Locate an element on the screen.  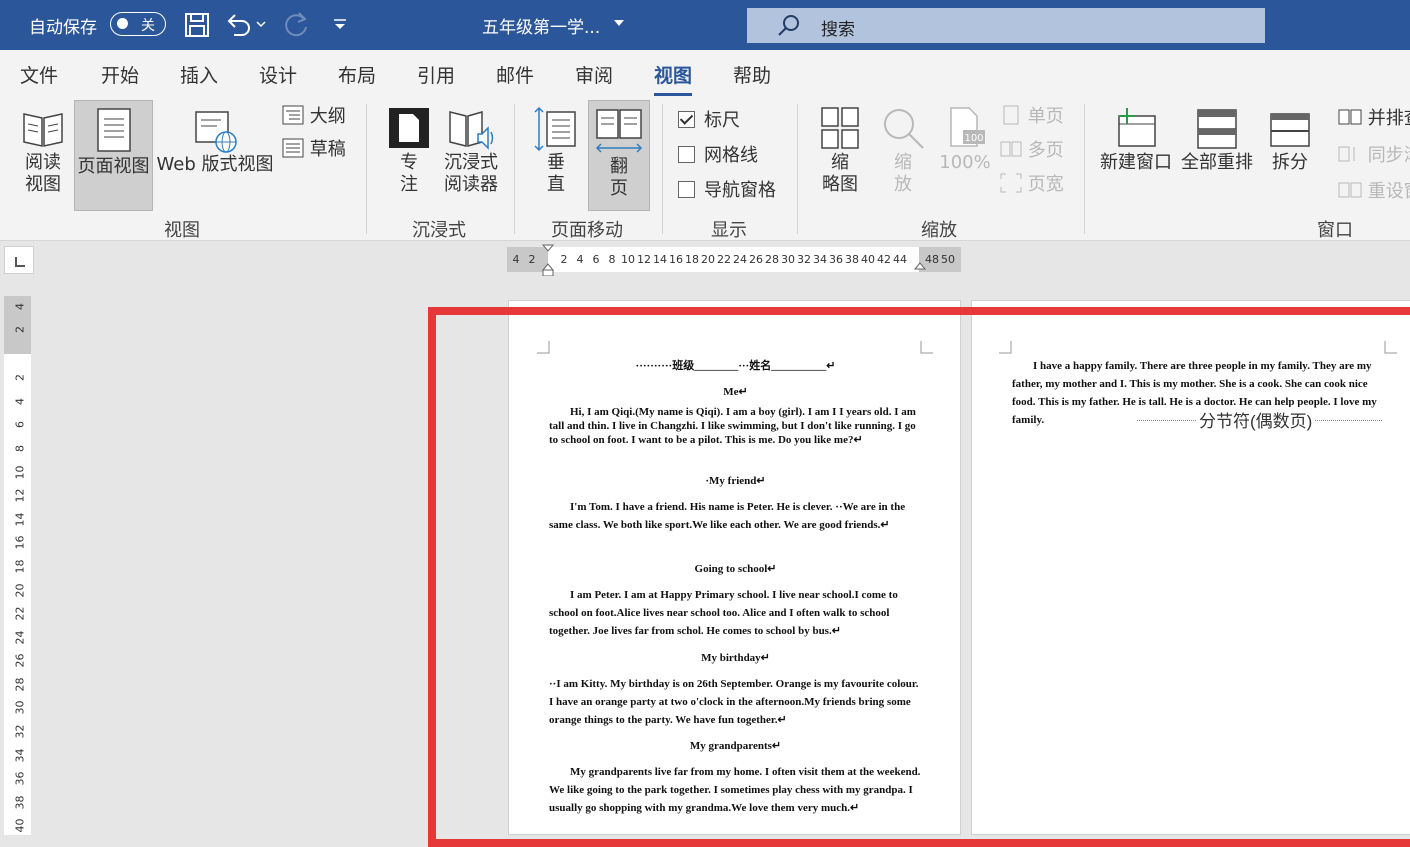
ruler-tick: 4 is located at coordinates (20, 401).